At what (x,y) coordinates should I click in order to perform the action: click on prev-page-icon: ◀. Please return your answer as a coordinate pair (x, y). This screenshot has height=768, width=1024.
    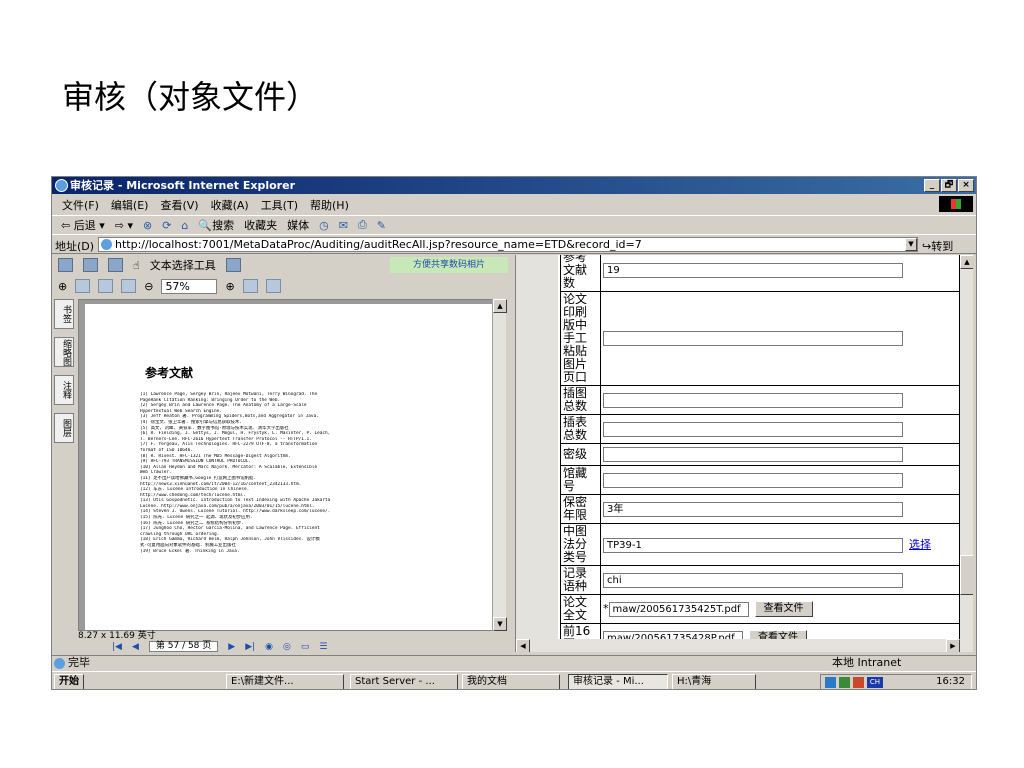
    Looking at the image, I should click on (135, 647).